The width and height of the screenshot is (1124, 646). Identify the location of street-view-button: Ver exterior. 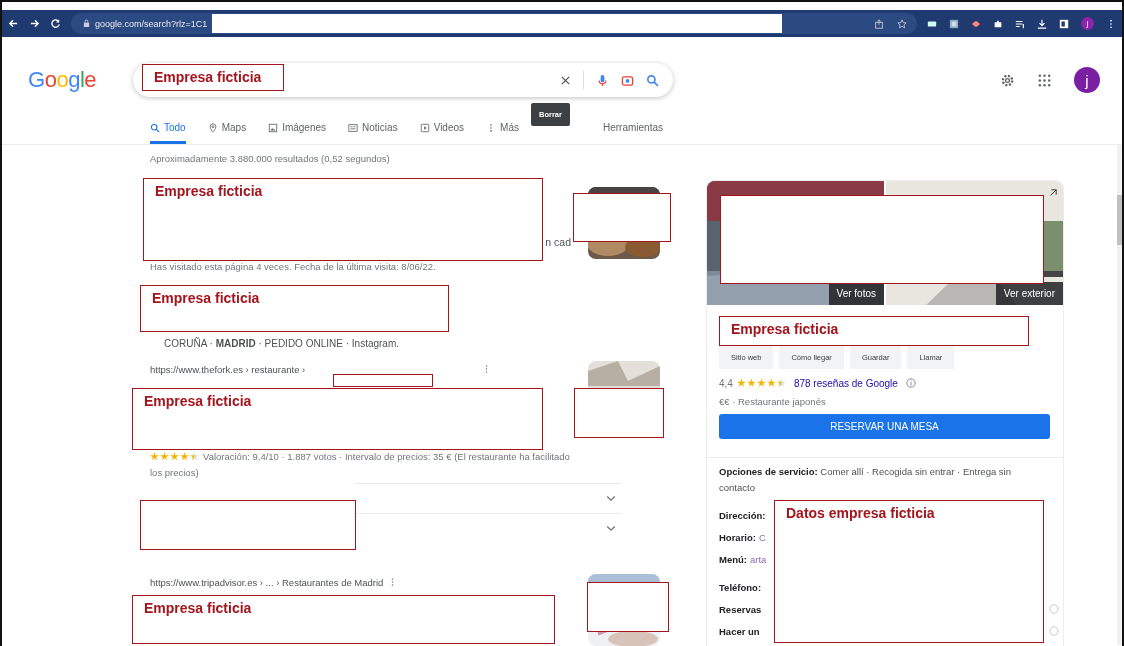
(1029, 293).